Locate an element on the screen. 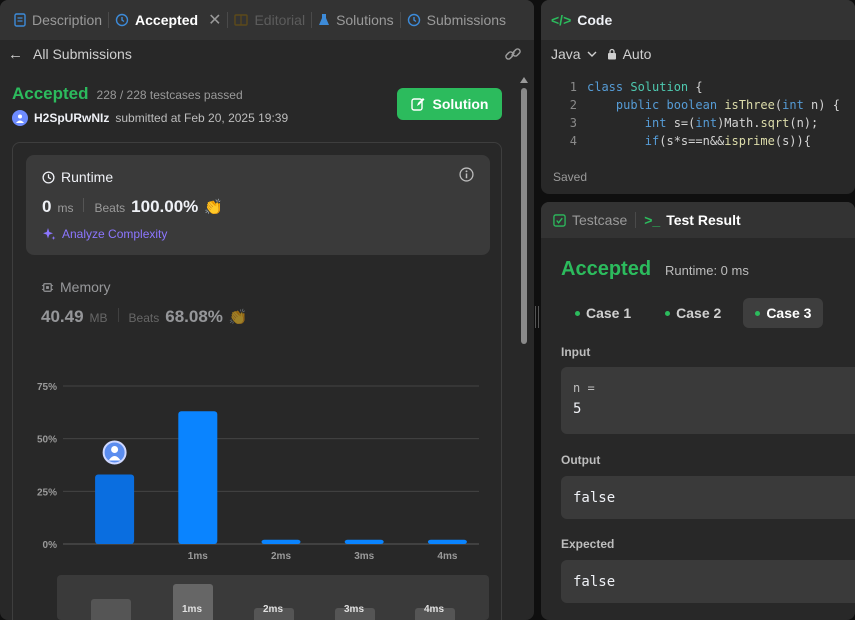 The image size is (855, 620). code-title: Code is located at coordinates (595, 20).